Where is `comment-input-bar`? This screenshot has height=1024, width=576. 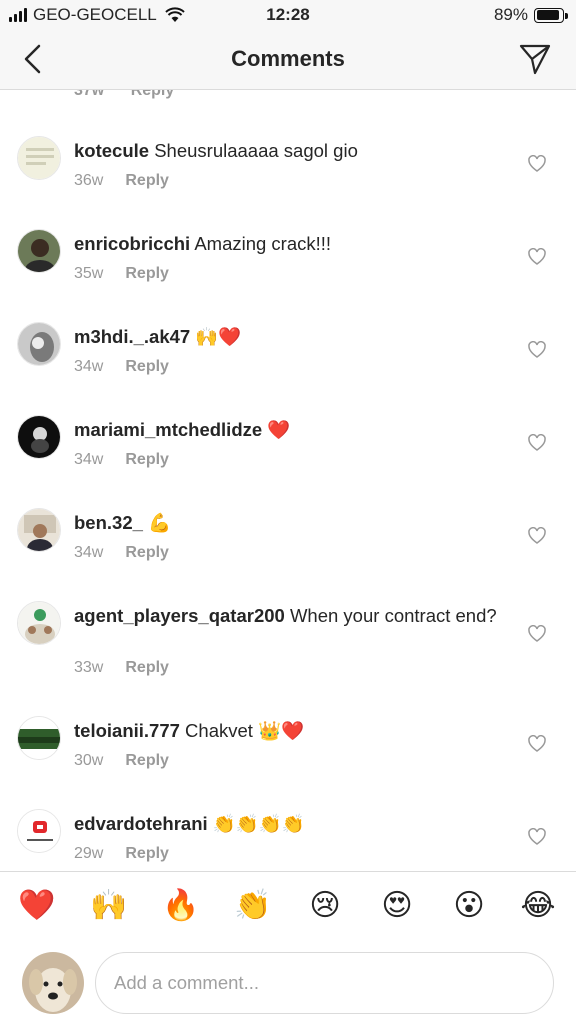
comment-input-bar is located at coordinates (288, 986).